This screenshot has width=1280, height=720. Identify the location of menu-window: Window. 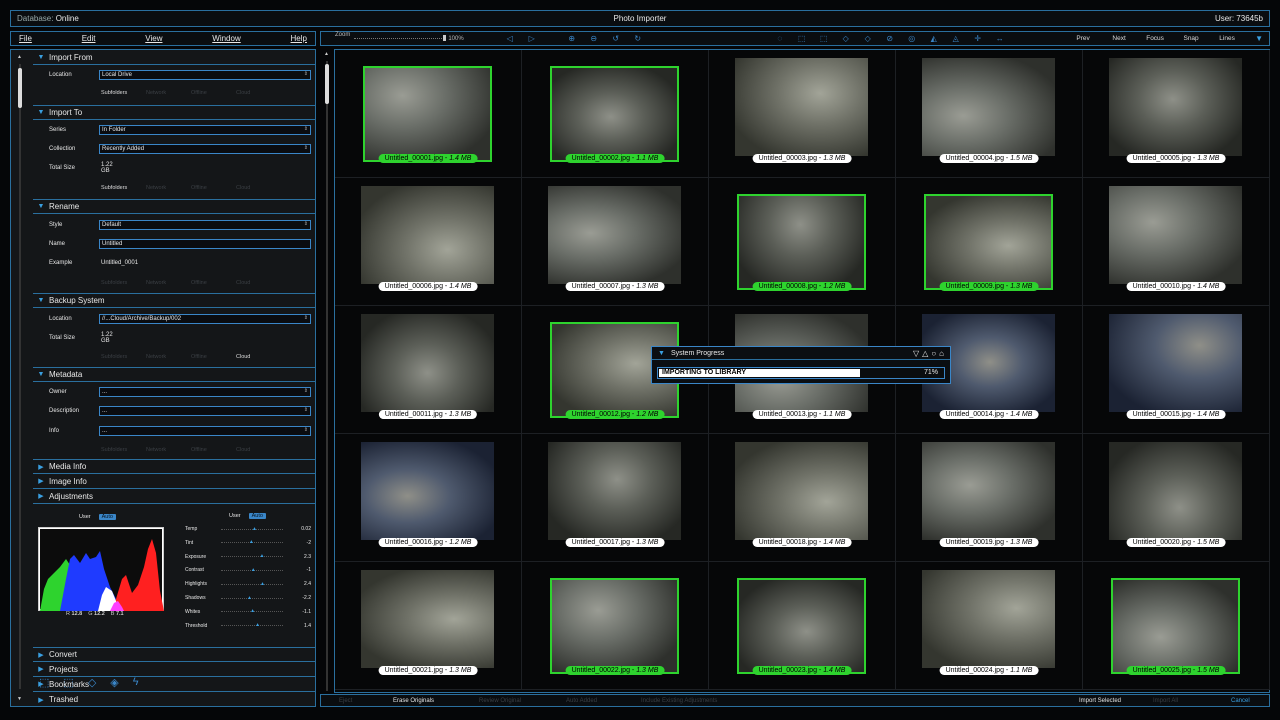
(226, 38).